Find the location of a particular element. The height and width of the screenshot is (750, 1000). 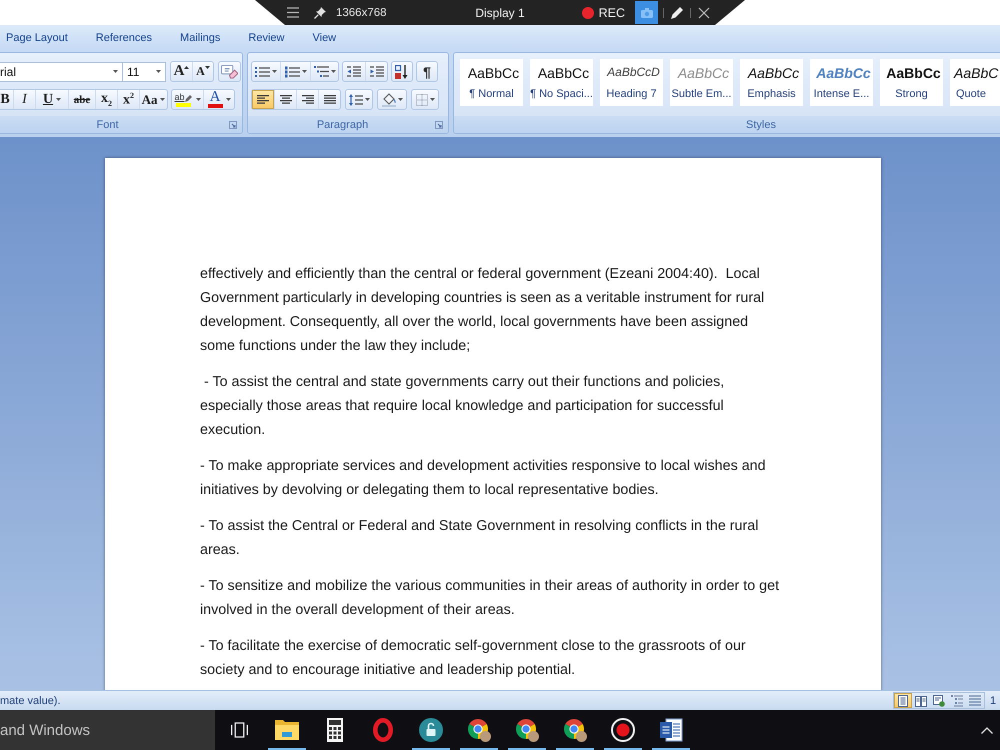

body-paragraph: - To make appropriate services and development activities responsive to local wishes and initiatives by devolving or delegating them to local representative bodies. is located at coordinates (483, 478).